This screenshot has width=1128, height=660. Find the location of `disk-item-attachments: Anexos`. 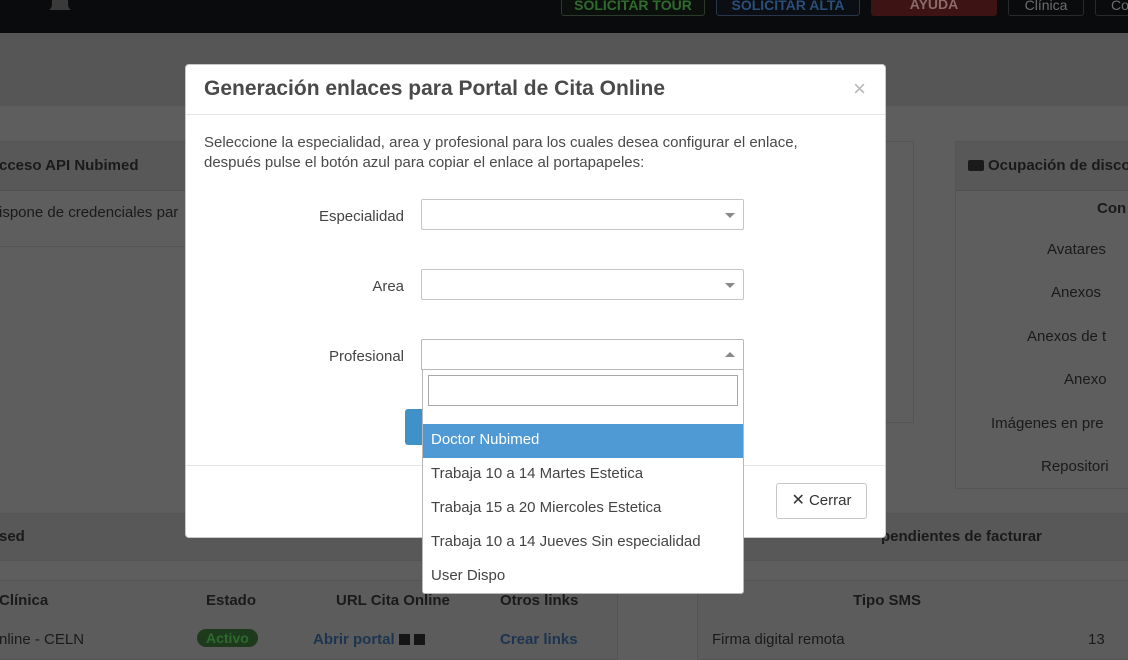

disk-item-attachments: Anexos is located at coordinates (1076, 292).